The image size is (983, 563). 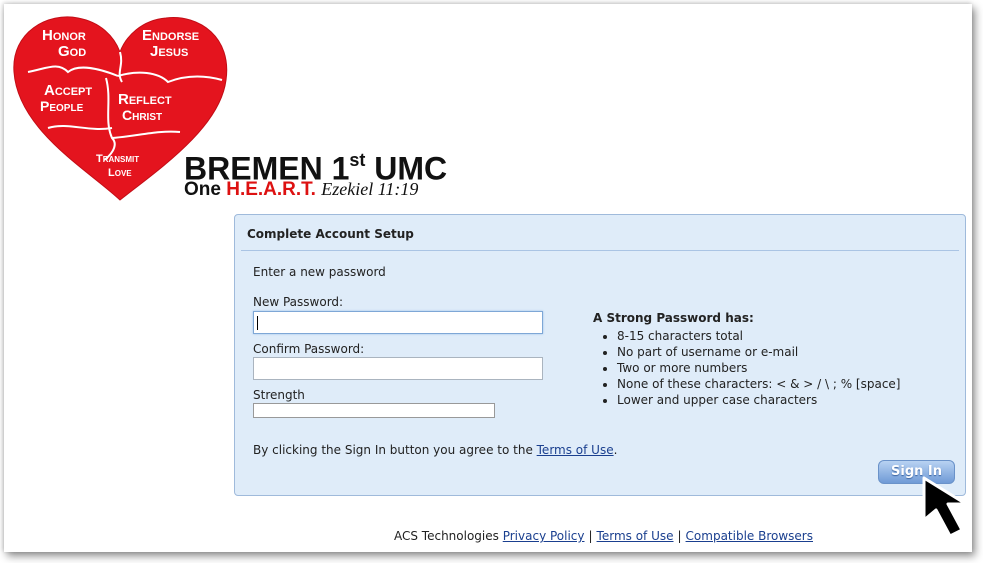 What do you see at coordinates (635, 536) in the screenshot?
I see `footer-terms-link: Terms of Use` at bounding box center [635, 536].